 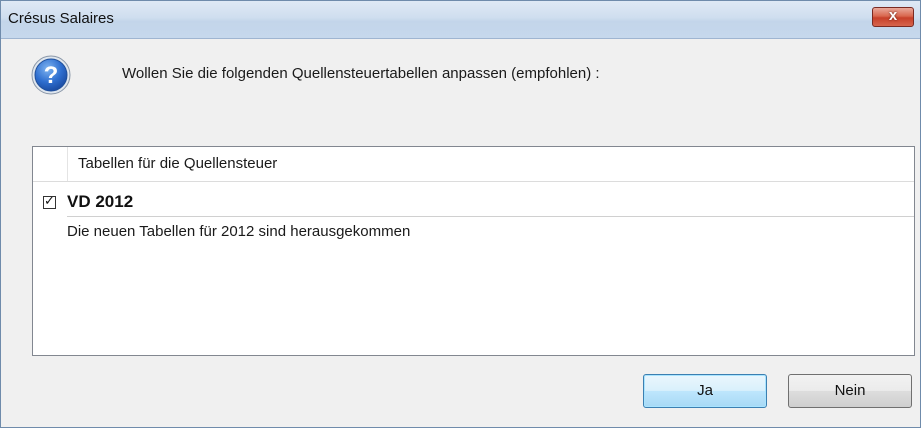 What do you see at coordinates (50, 164) in the screenshot?
I see `header-gutter` at bounding box center [50, 164].